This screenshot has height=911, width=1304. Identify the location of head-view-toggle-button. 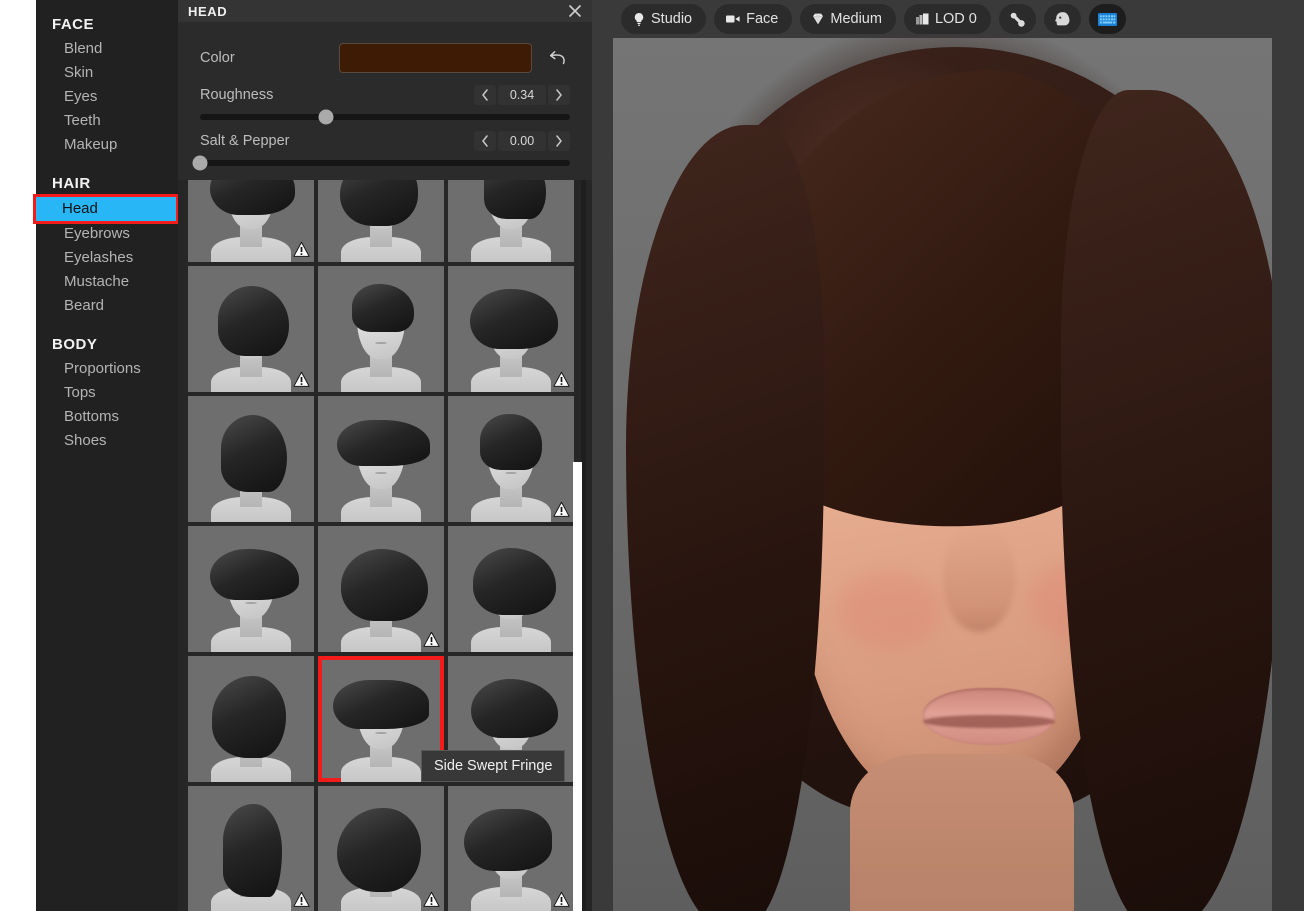
(1062, 19).